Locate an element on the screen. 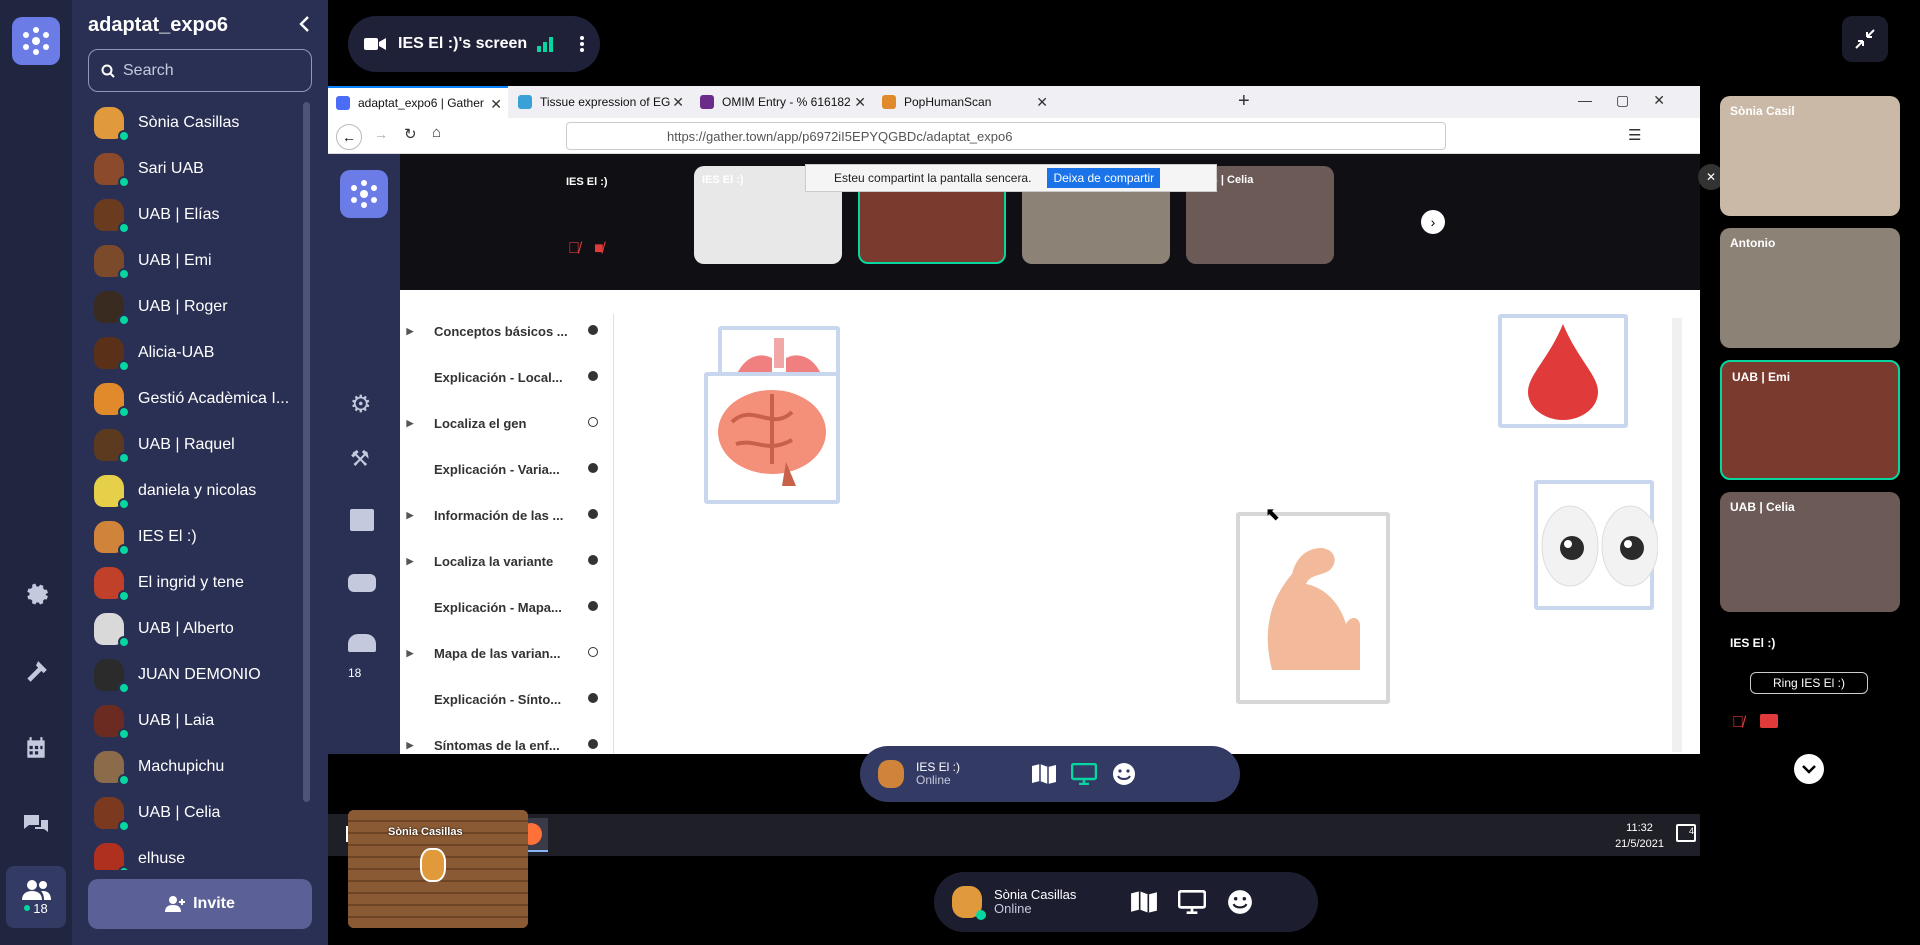  browser-tab: Tissue expression of EGLN1 - S ✕ is located at coordinates (600, 102).